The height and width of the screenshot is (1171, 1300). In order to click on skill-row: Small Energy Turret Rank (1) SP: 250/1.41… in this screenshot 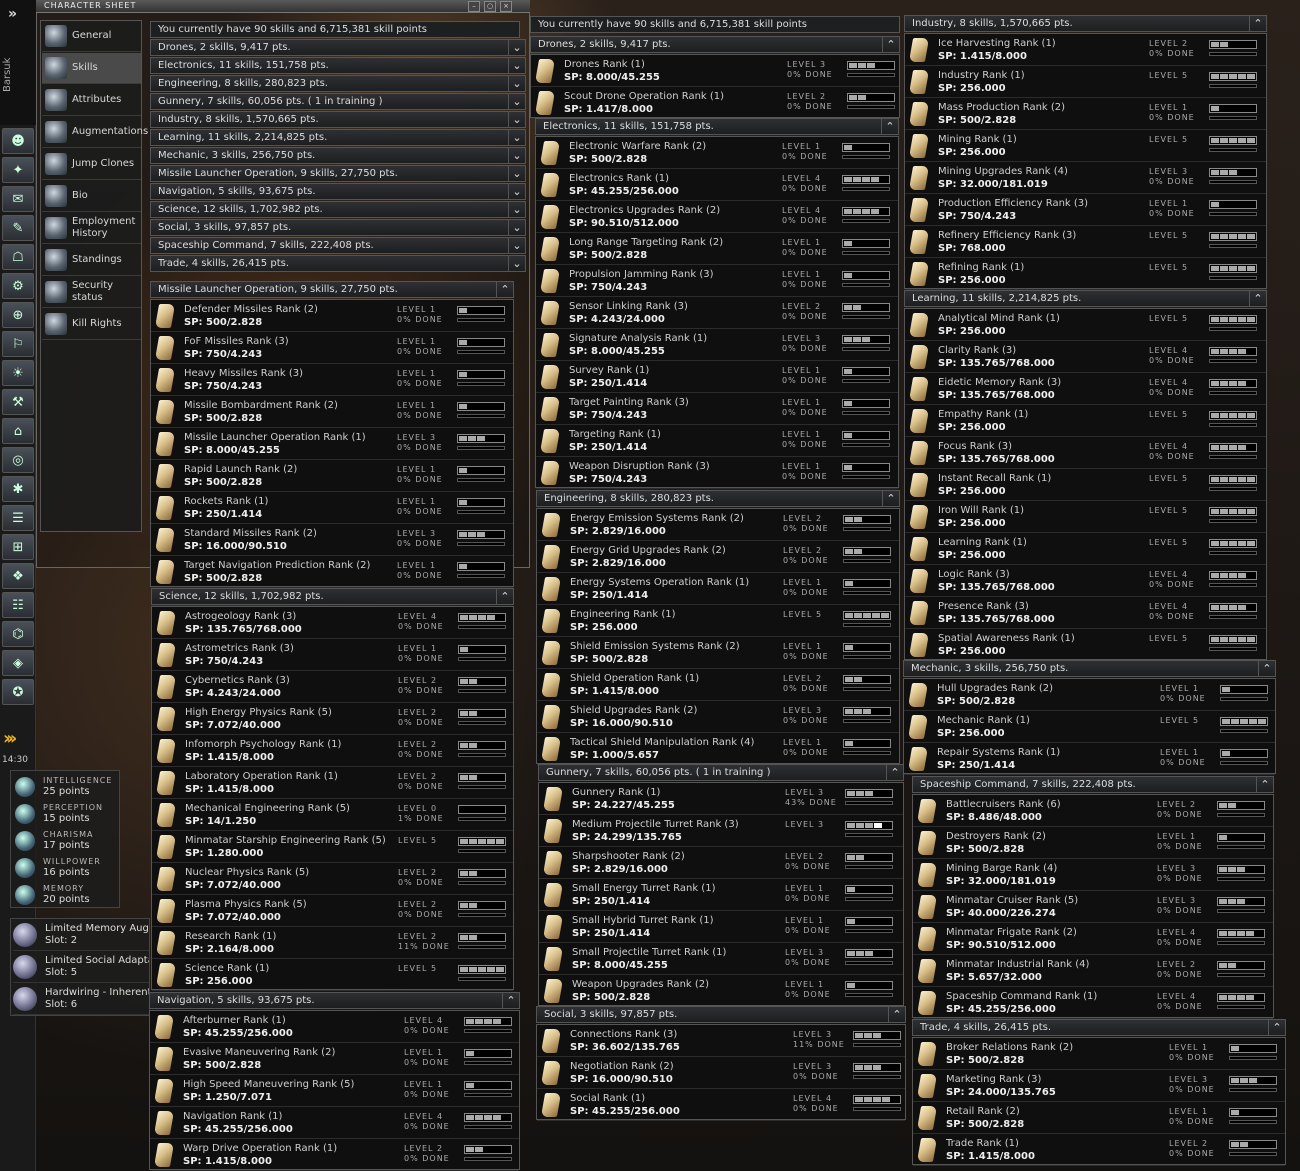, I will do `click(721, 895)`.